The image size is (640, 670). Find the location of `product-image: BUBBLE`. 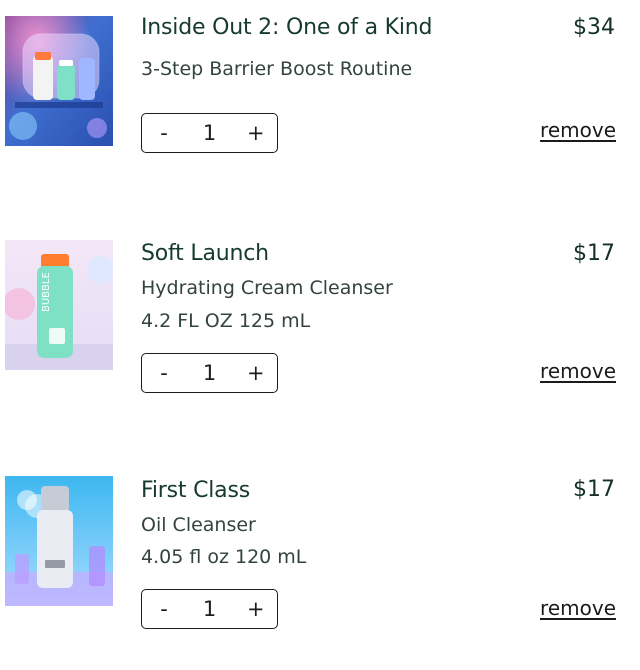

product-image: BUBBLE is located at coordinates (59, 305).